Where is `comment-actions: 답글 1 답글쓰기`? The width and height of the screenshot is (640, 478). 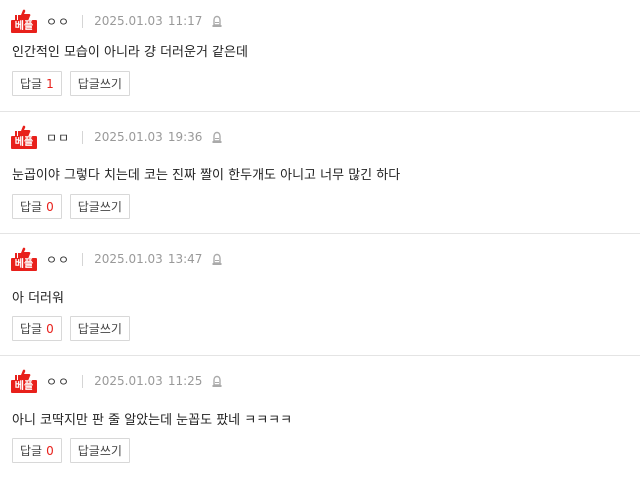 comment-actions: 답글 1 답글쓰기 is located at coordinates (75, 83).